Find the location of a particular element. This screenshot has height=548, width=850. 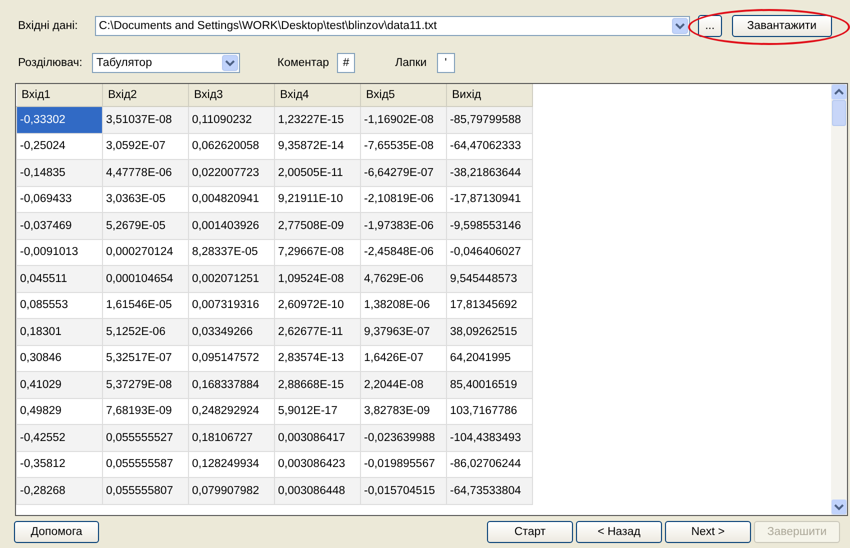

table-cell: 2,2044E-08 is located at coordinates (403, 385).